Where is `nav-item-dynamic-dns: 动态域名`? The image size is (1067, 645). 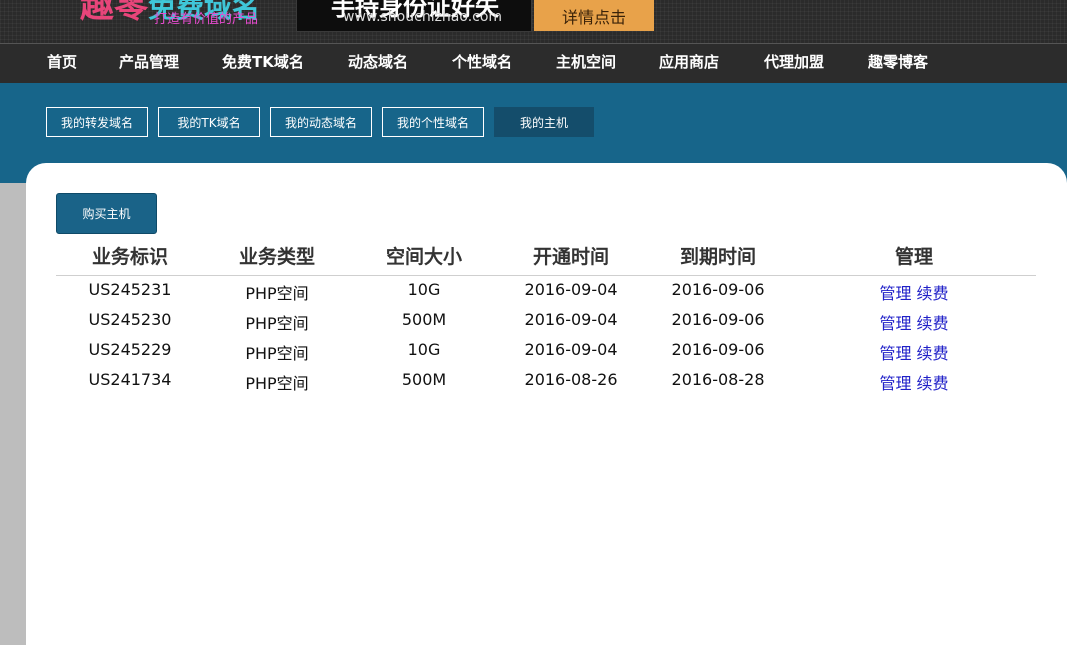
nav-item-dynamic-dns: 动态域名 is located at coordinates (378, 63).